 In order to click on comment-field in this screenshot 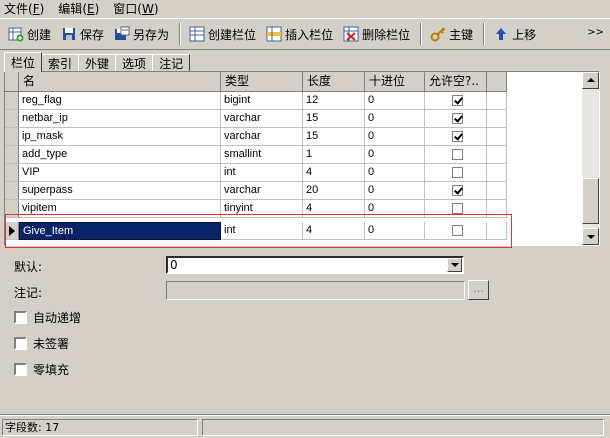, I will do `click(315, 290)`.